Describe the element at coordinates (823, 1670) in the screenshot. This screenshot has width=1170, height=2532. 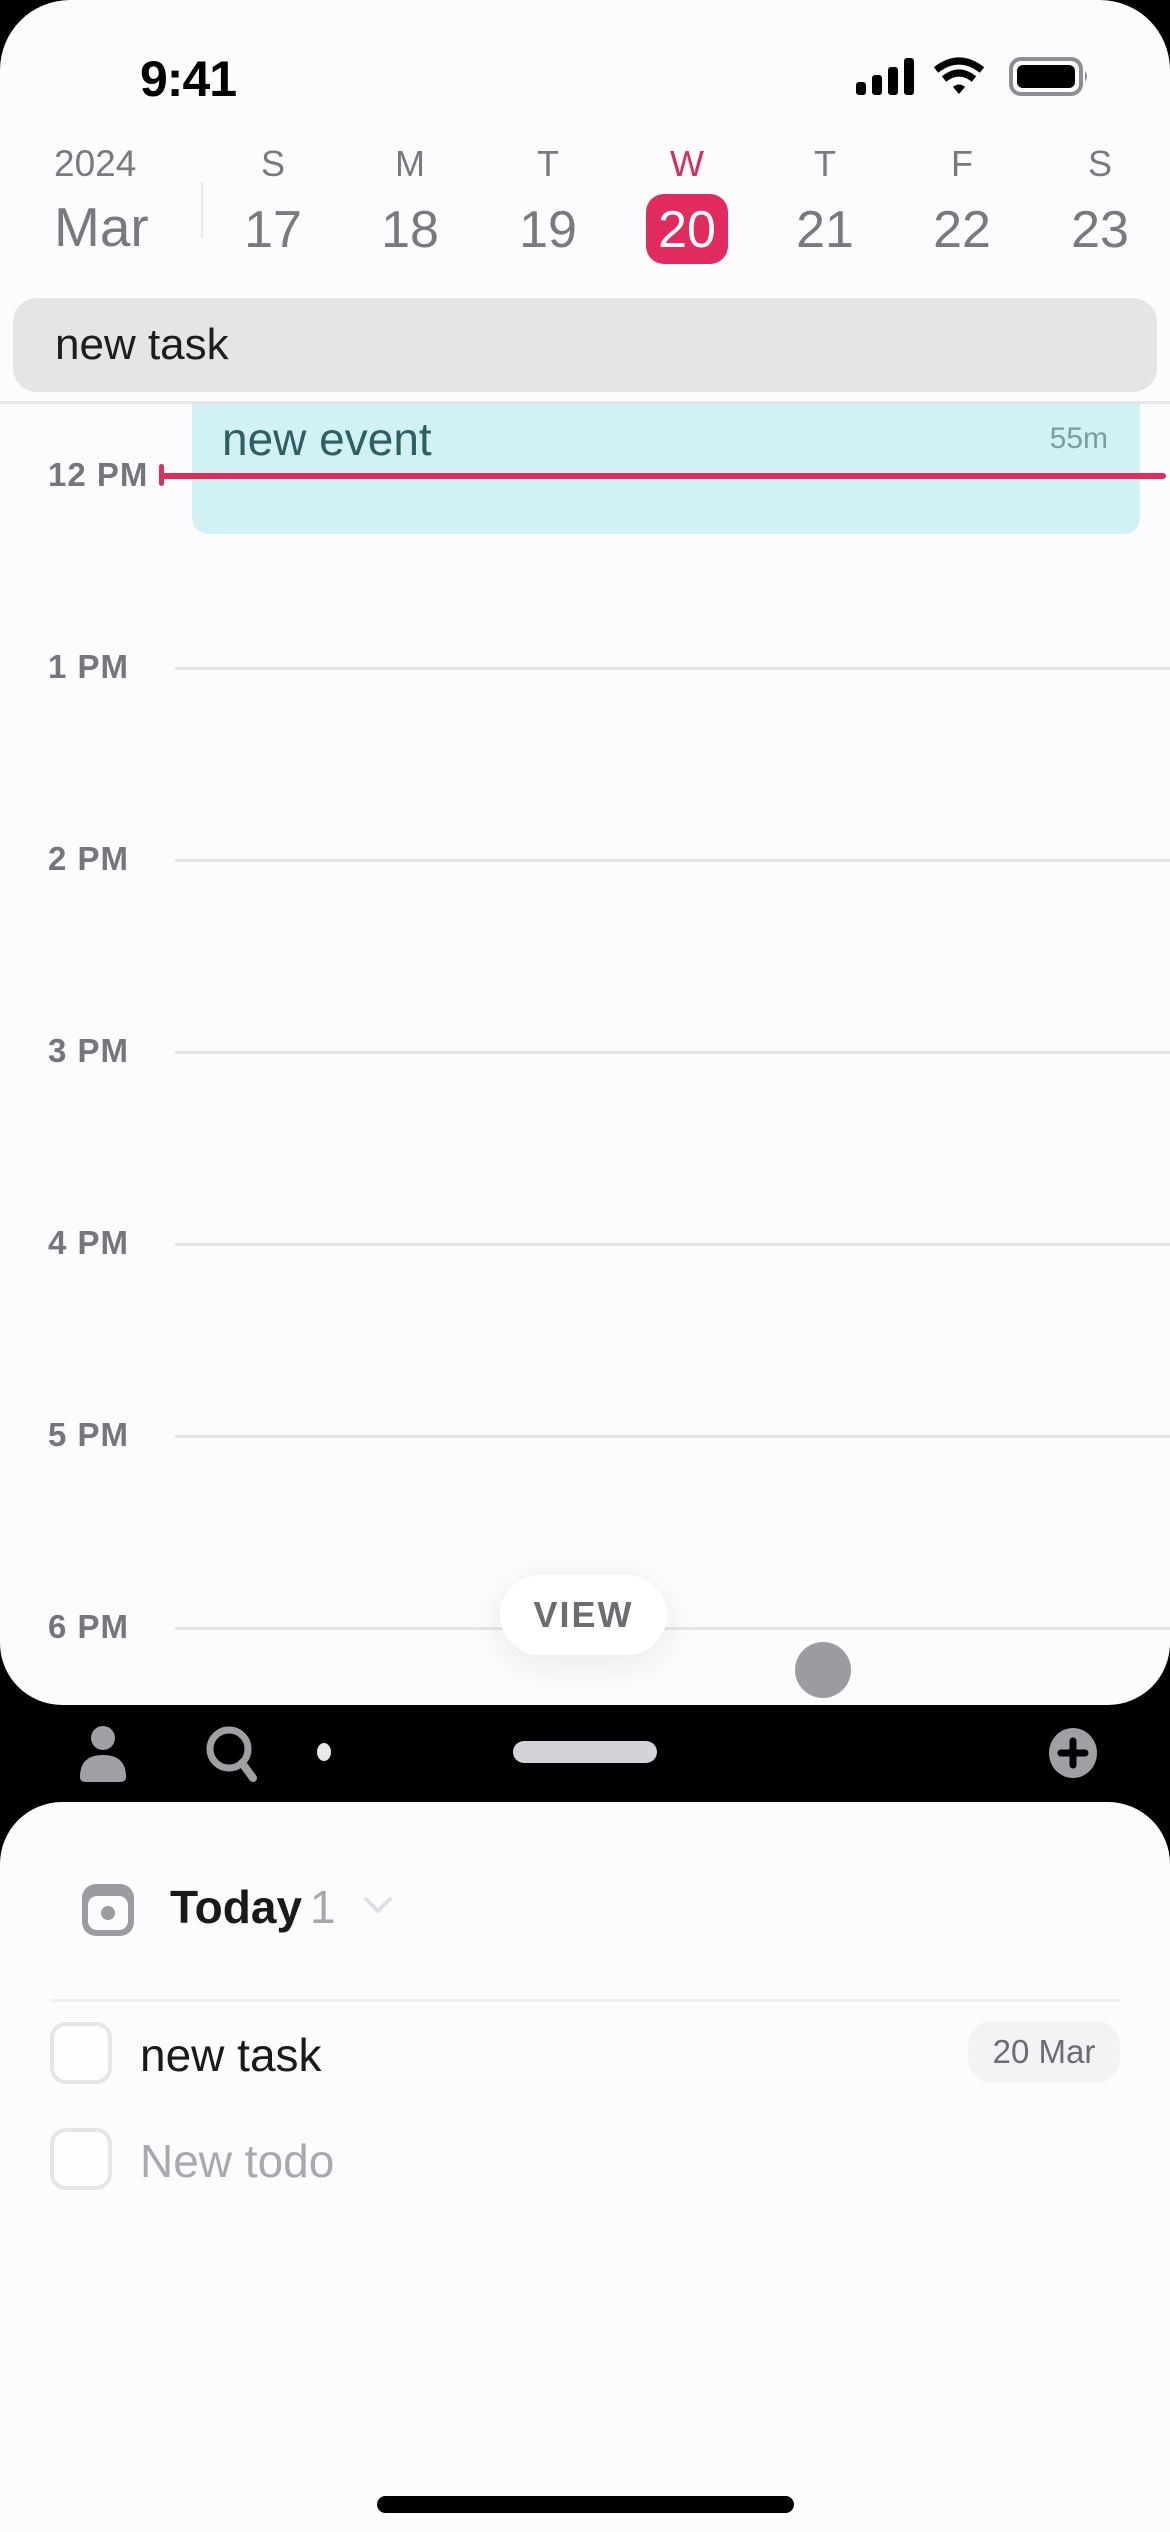
I see `drag-handle-dot` at that location.